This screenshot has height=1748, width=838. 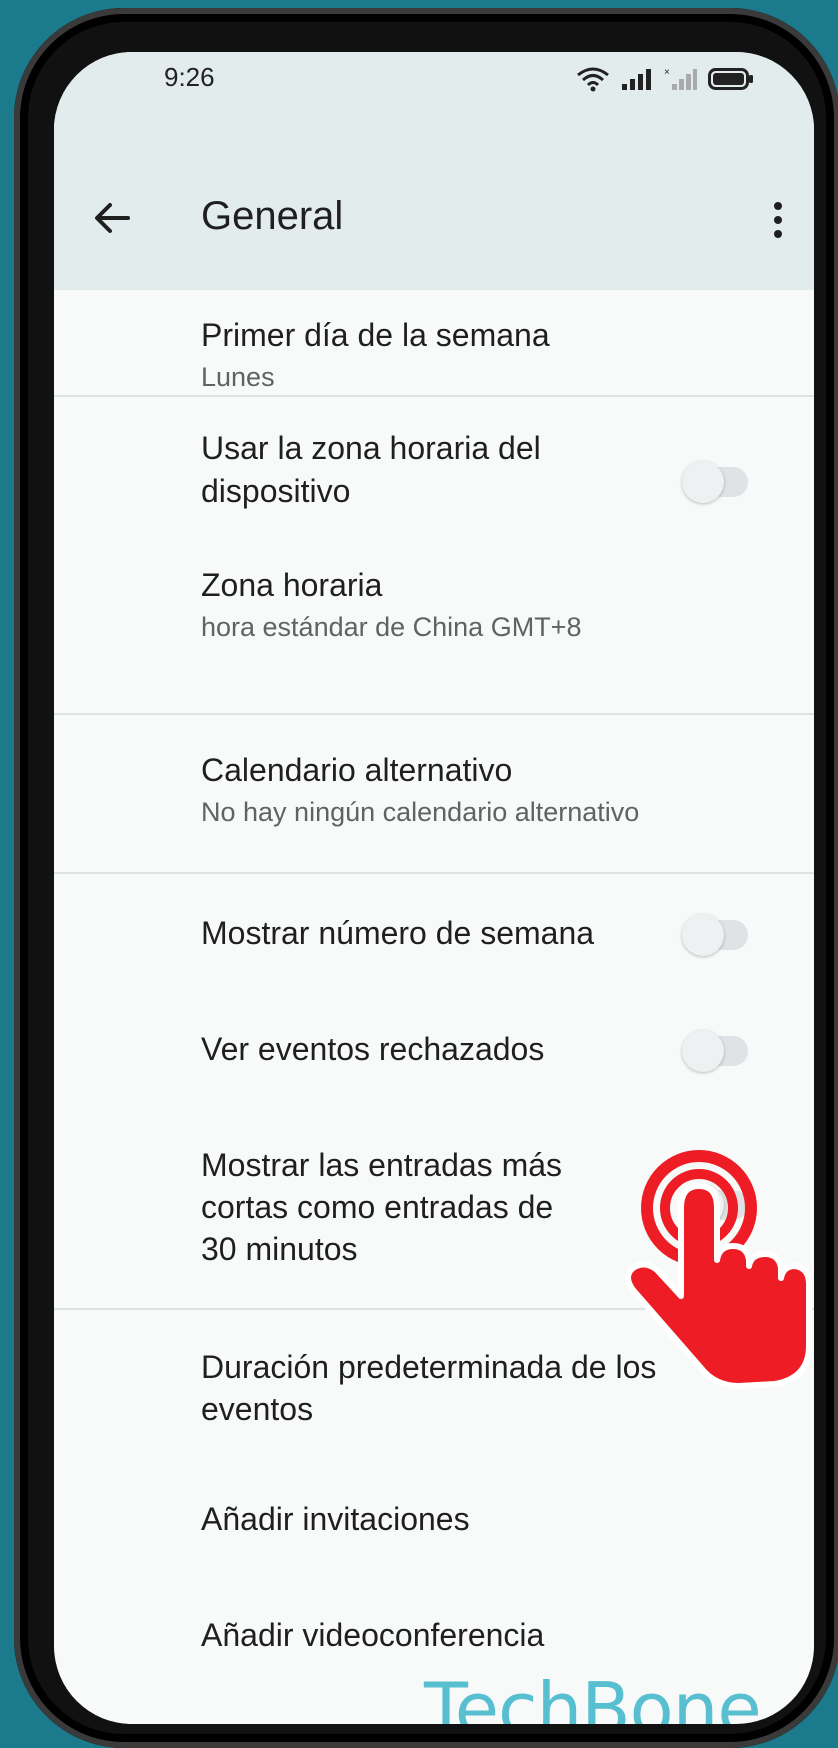 I want to click on watermark-logo: TechBone, so click(x=593, y=1695).